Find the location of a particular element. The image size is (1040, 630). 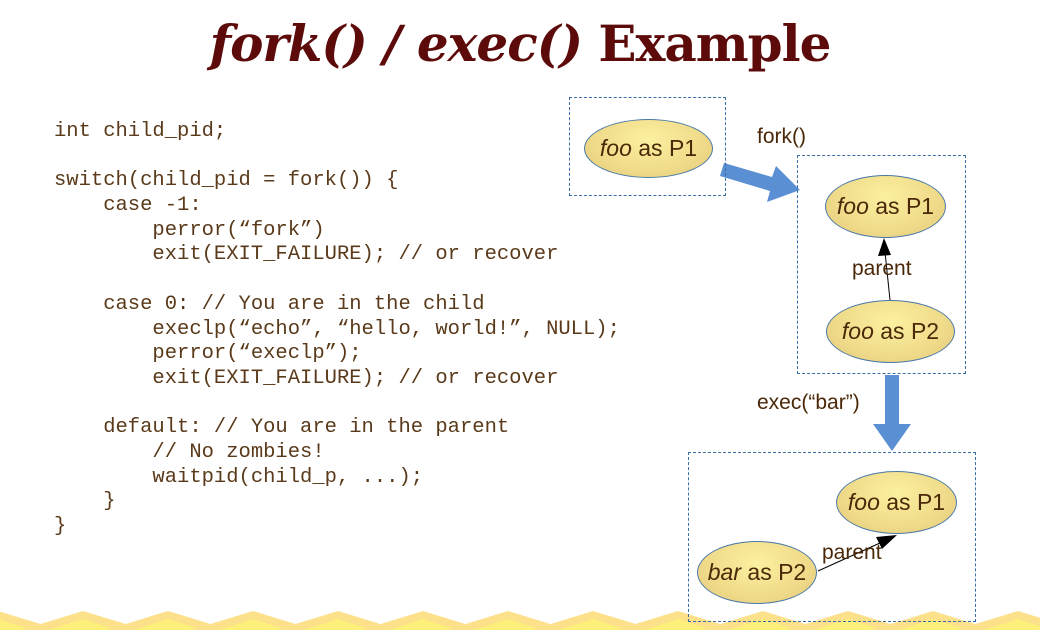

stage2-foo-p2-node: foo as P2 is located at coordinates (890, 331).